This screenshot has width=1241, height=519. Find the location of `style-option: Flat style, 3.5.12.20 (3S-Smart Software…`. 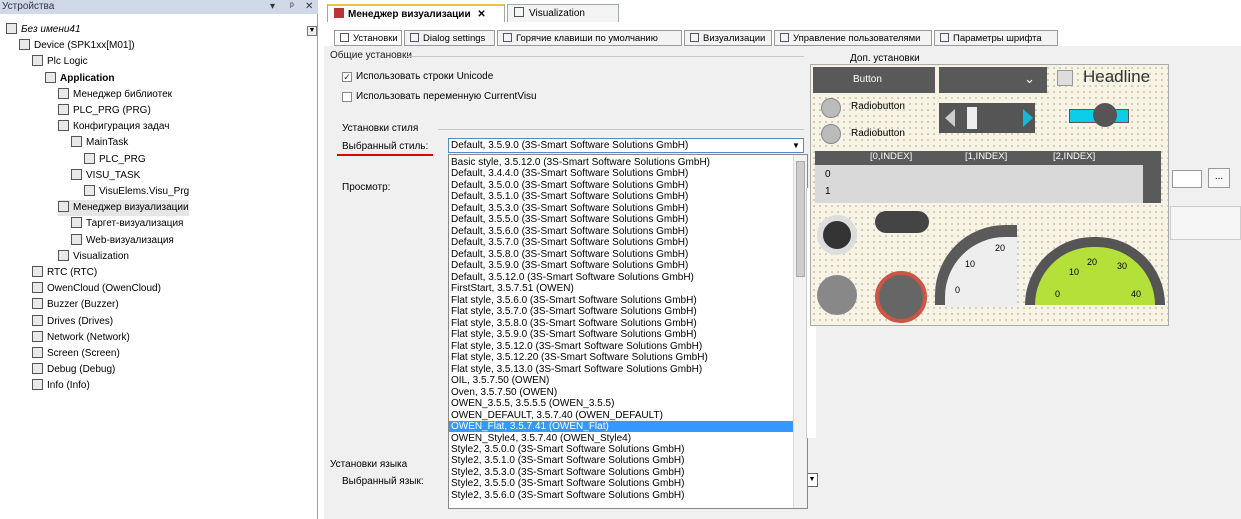

style-option: Flat style, 3.5.12.20 (3S-Smart Software… is located at coordinates (579, 357).